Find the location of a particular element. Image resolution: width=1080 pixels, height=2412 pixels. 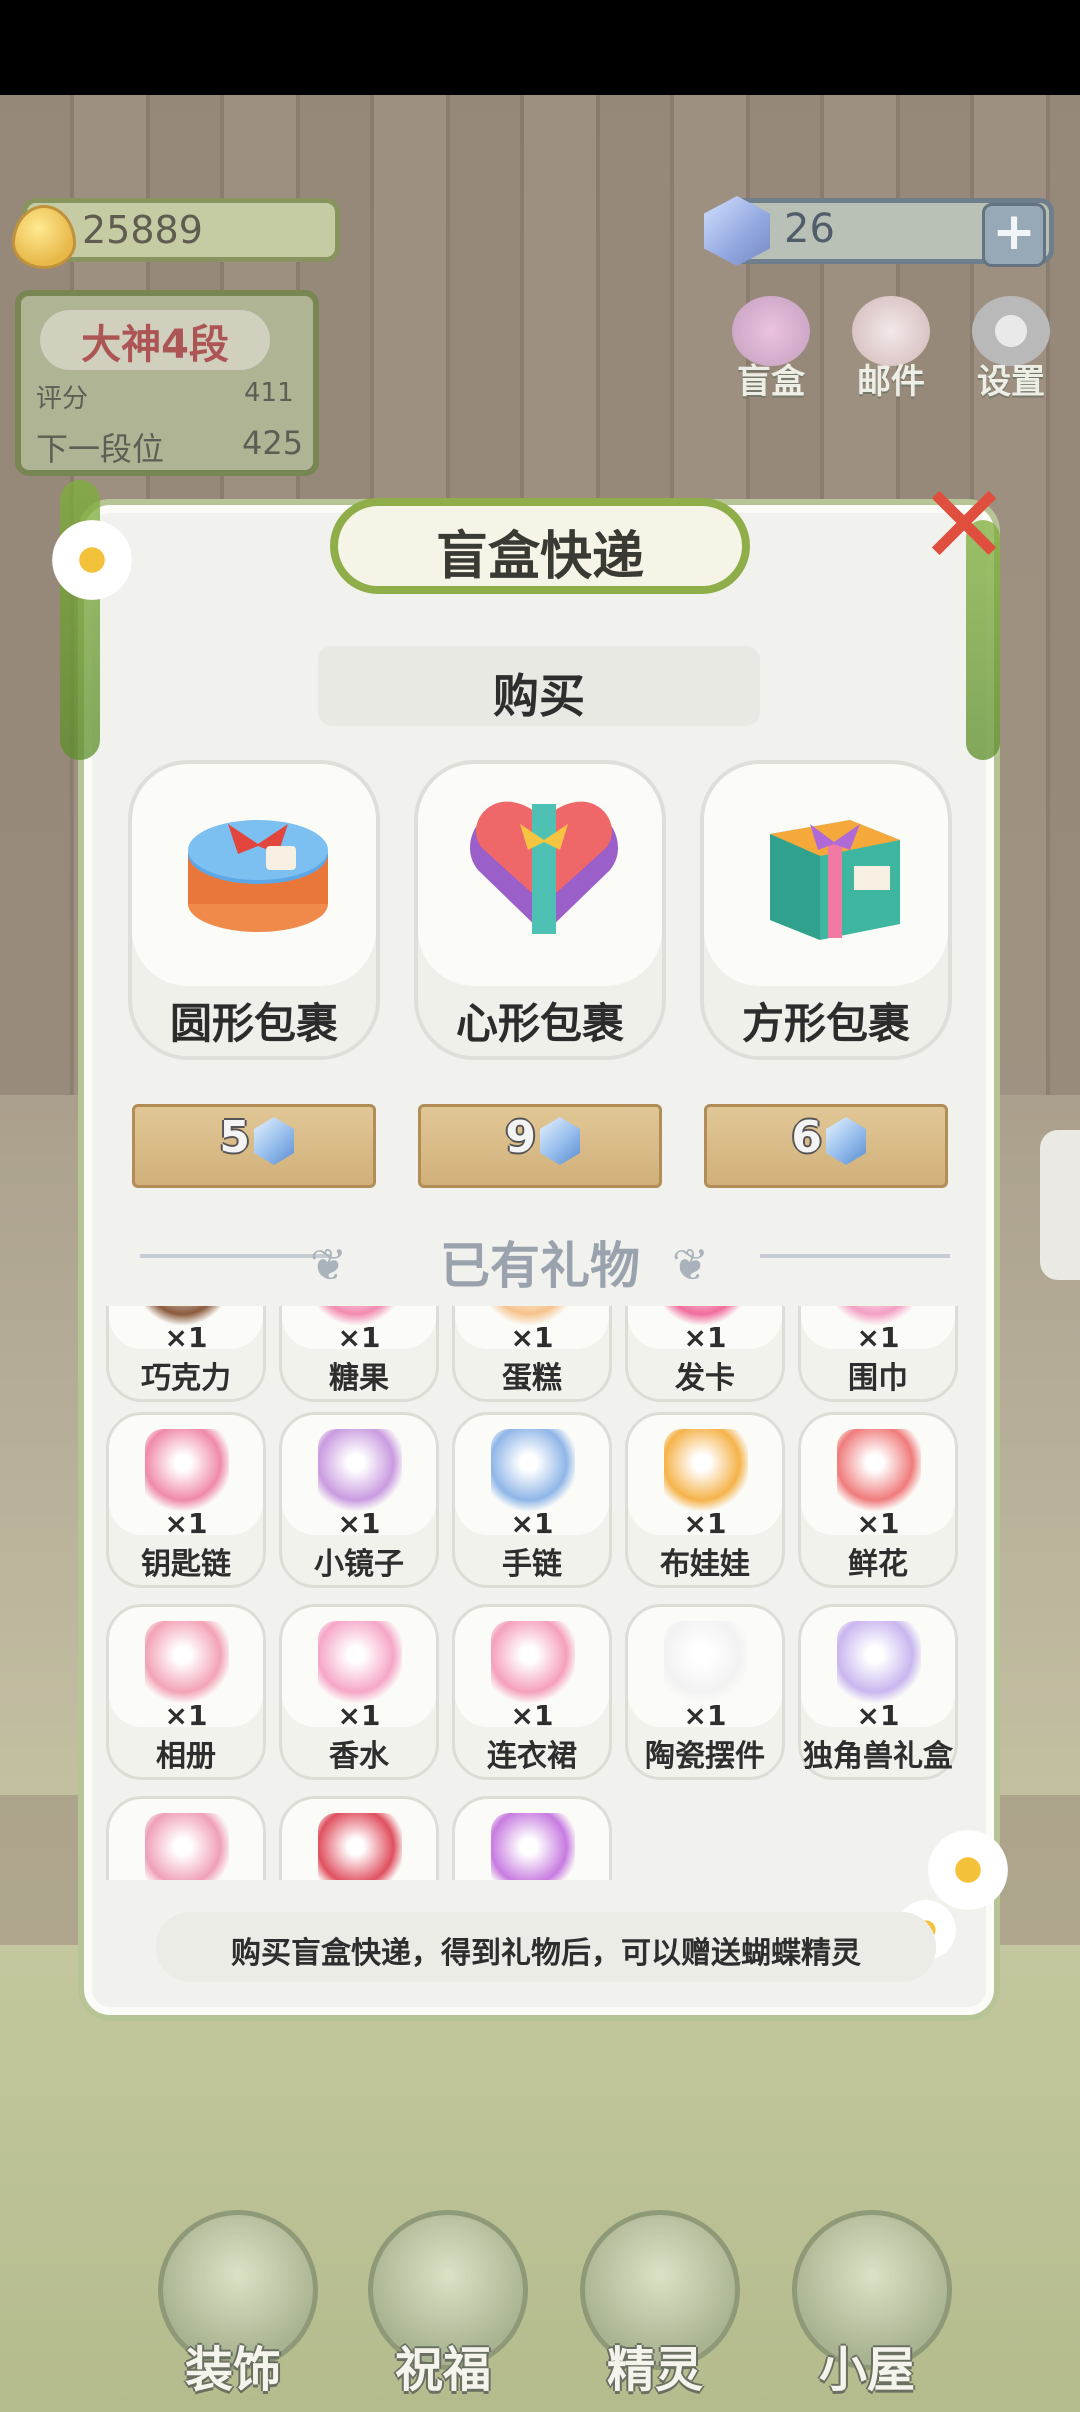

price-value: 5 is located at coordinates (234, 1137).